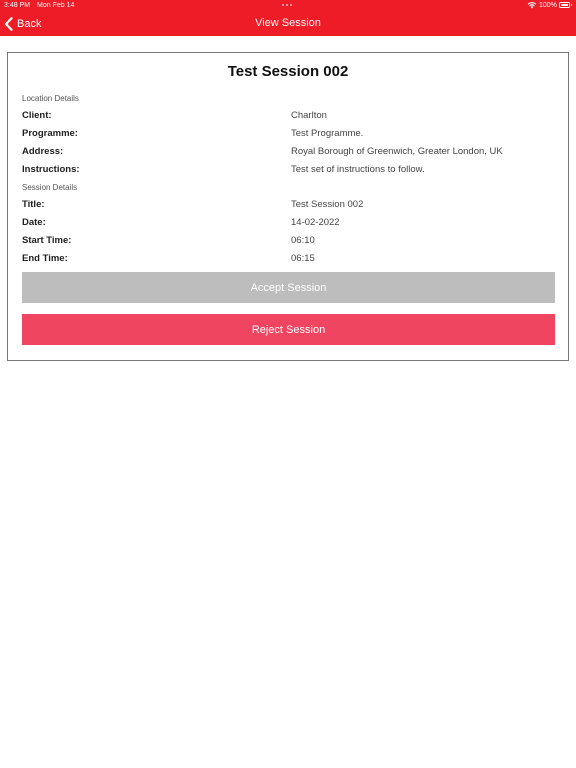 The image size is (576, 768). I want to click on date-label: Date:, so click(34, 222).